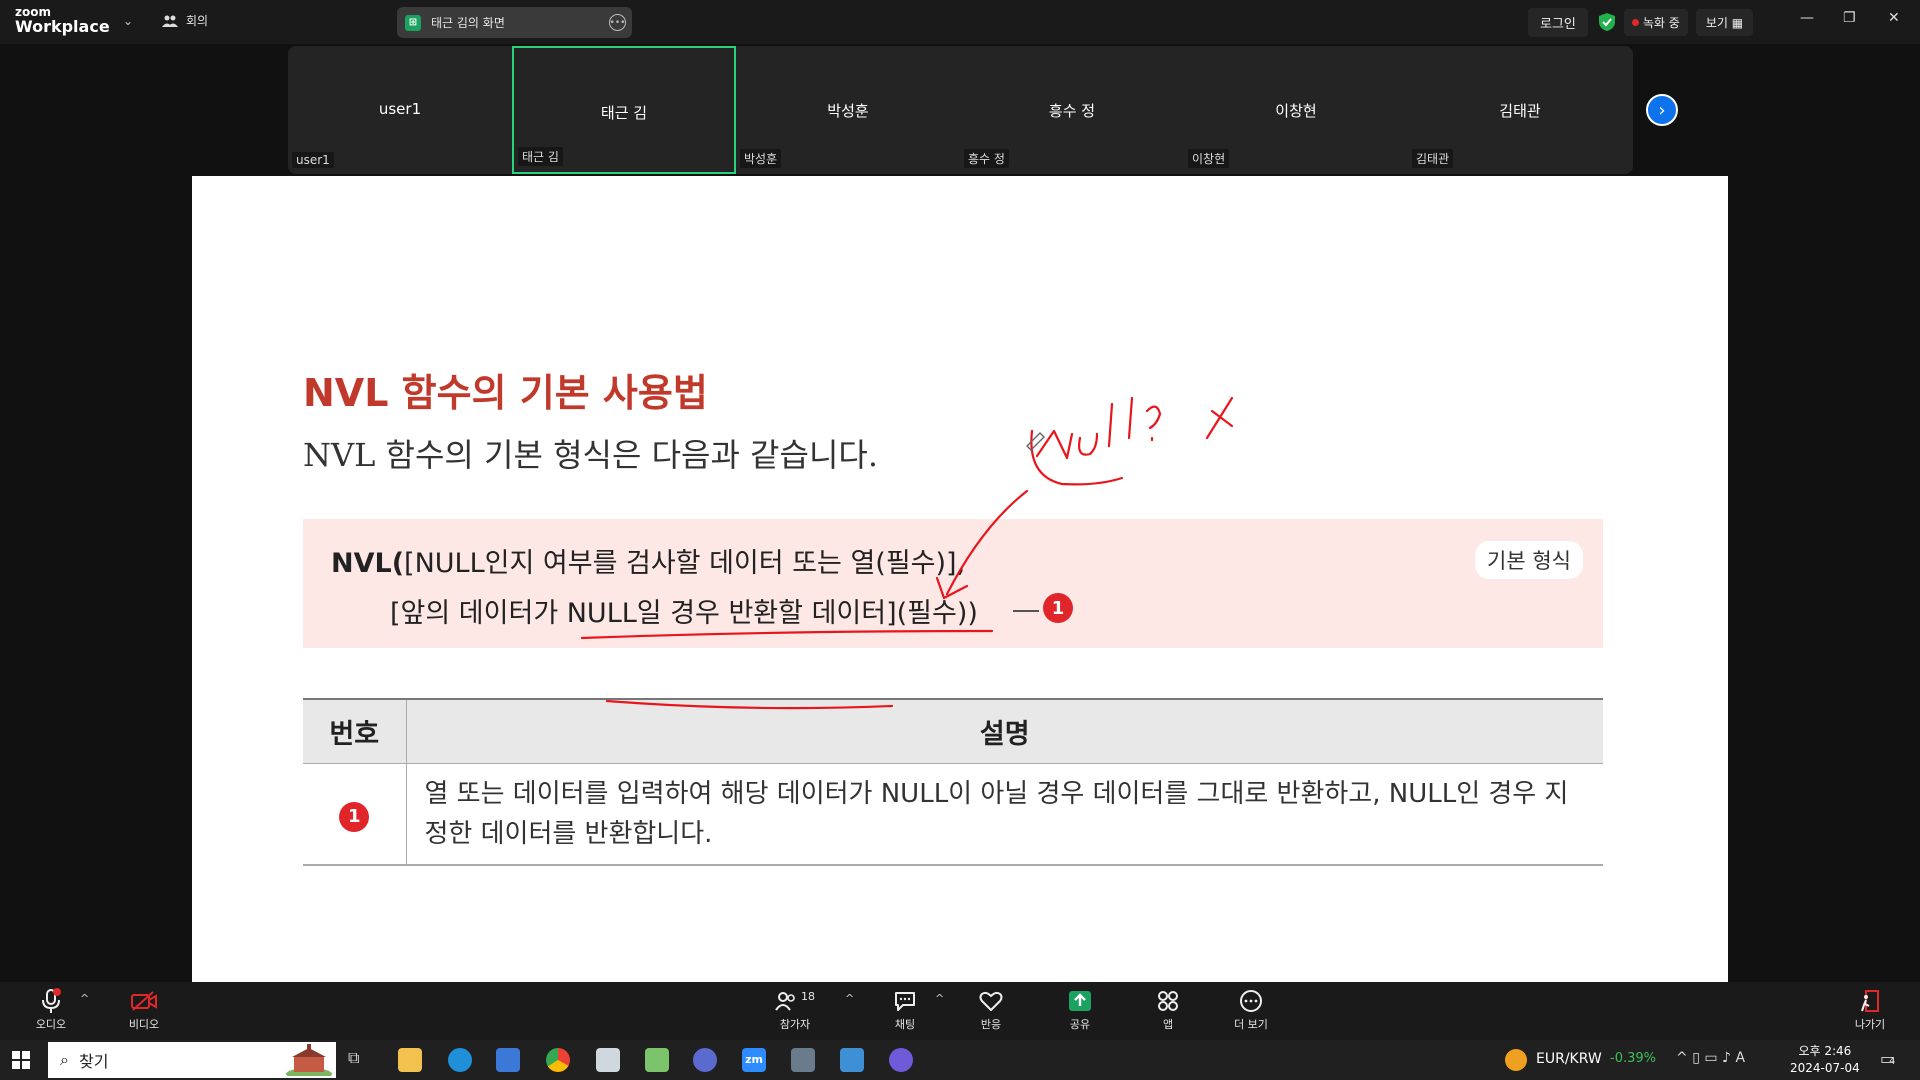  I want to click on zoom-workplace-logo: zoom Workplace, so click(62, 20).